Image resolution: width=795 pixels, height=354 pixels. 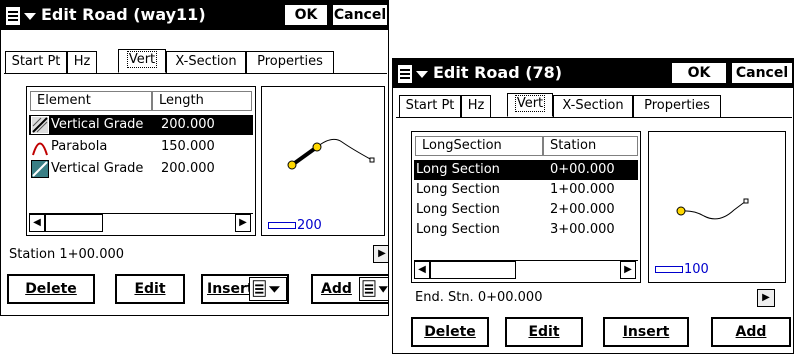 I want to click on list-item: Long Section 2+00.000, so click(x=526, y=210).